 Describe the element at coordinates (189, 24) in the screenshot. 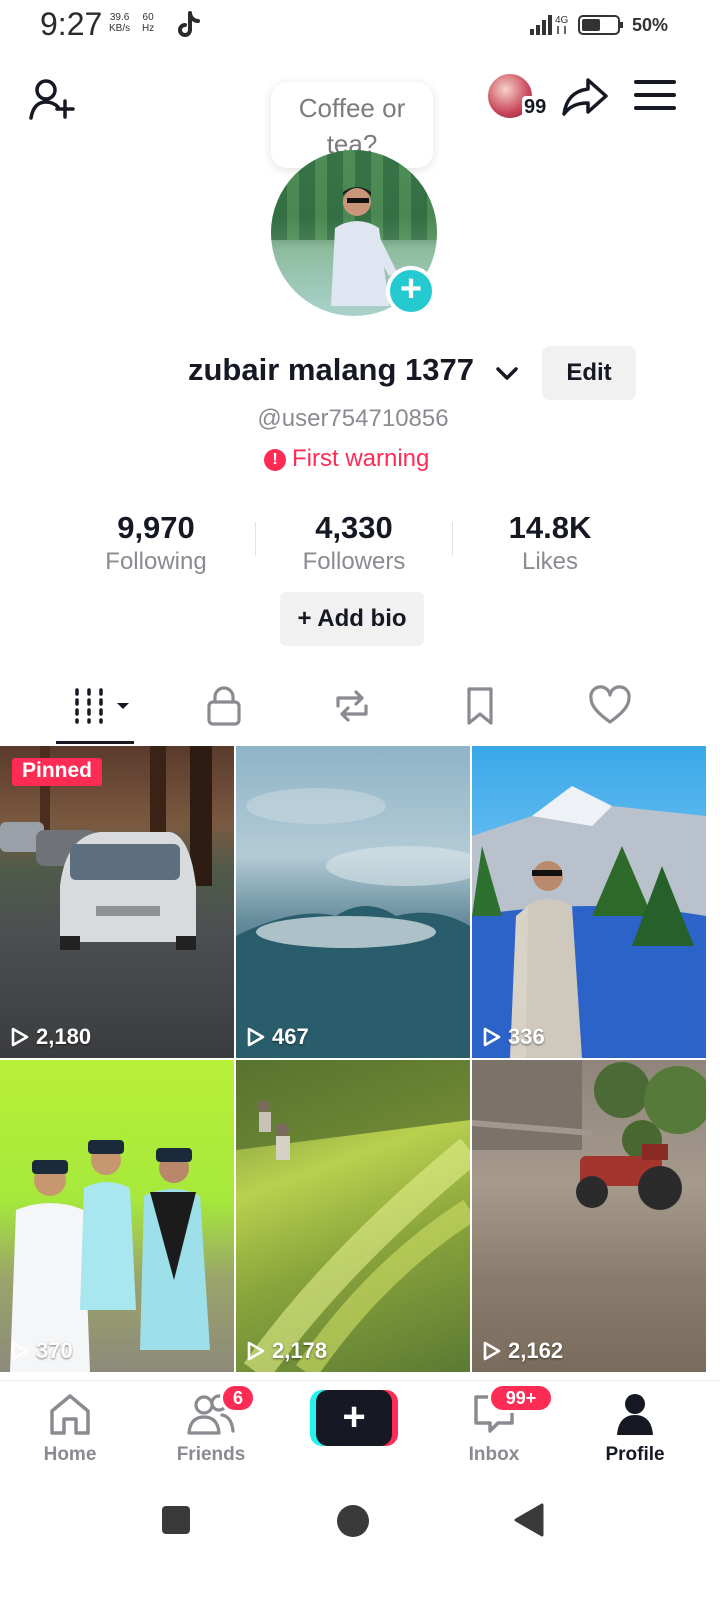

I see `tiktok-icon` at that location.